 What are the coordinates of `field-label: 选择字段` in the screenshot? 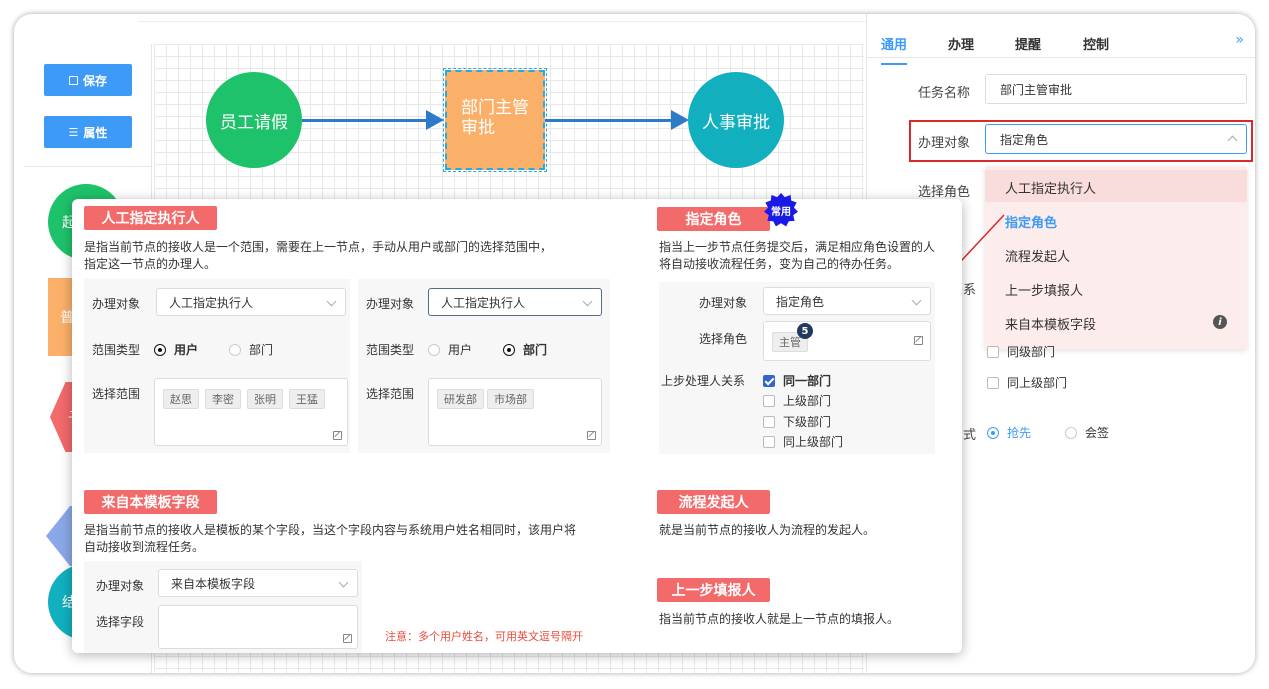 It's located at (120, 622).